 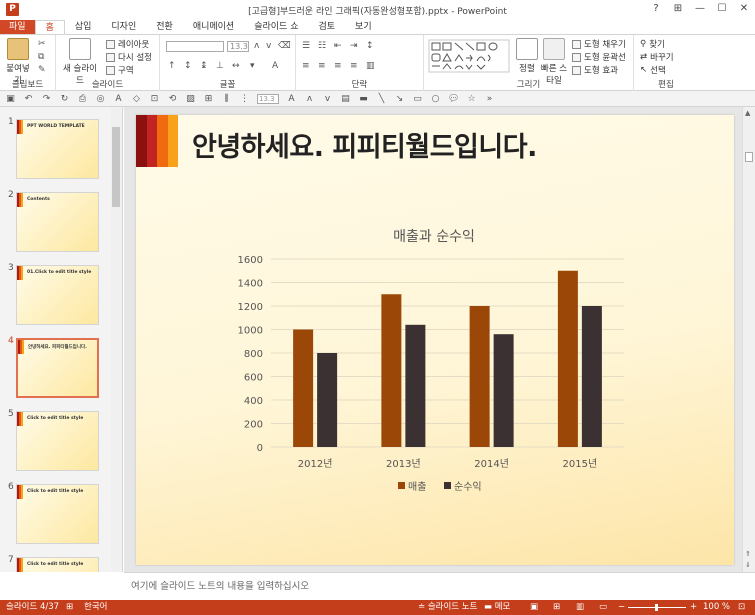 What do you see at coordinates (57, 564) in the screenshot?
I see `slide-thumbnail-7: Click to edit title style` at bounding box center [57, 564].